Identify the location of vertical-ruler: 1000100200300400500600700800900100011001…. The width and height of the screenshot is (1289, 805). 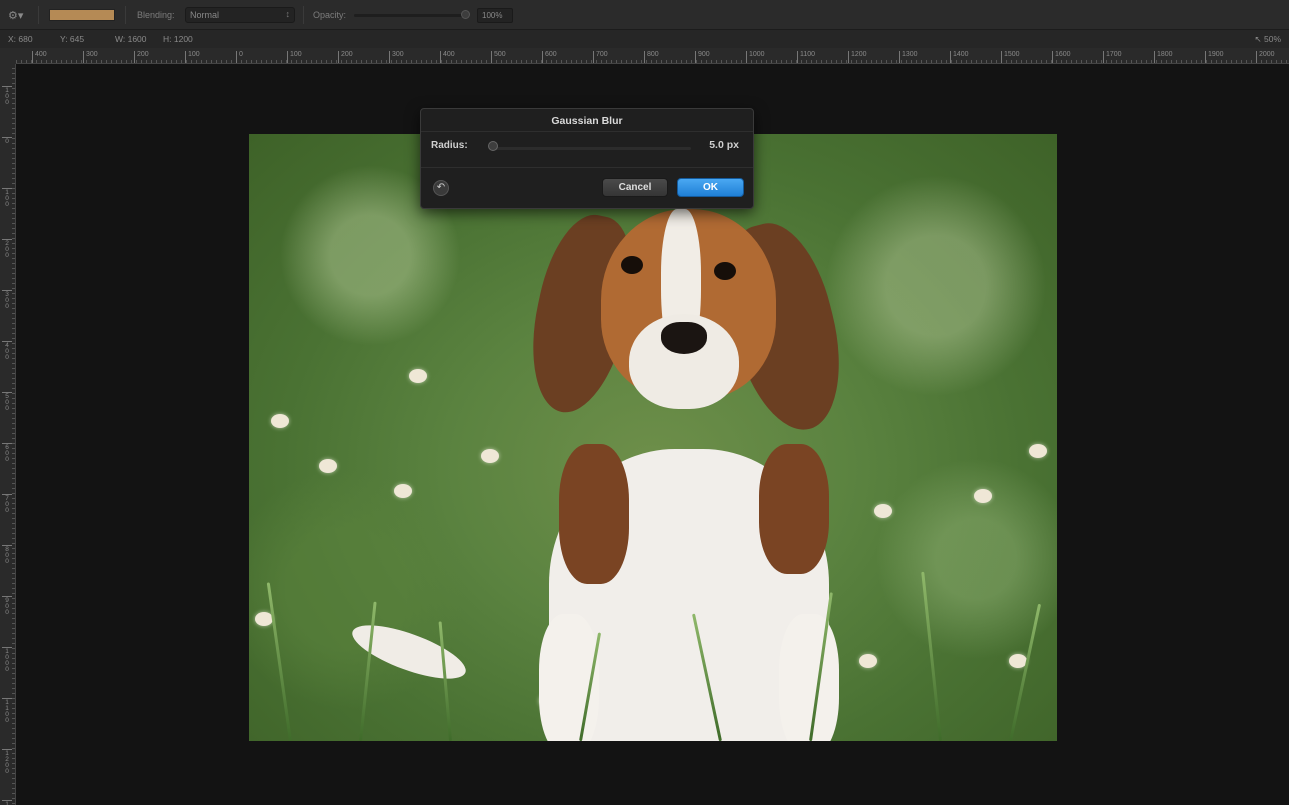
(8, 426).